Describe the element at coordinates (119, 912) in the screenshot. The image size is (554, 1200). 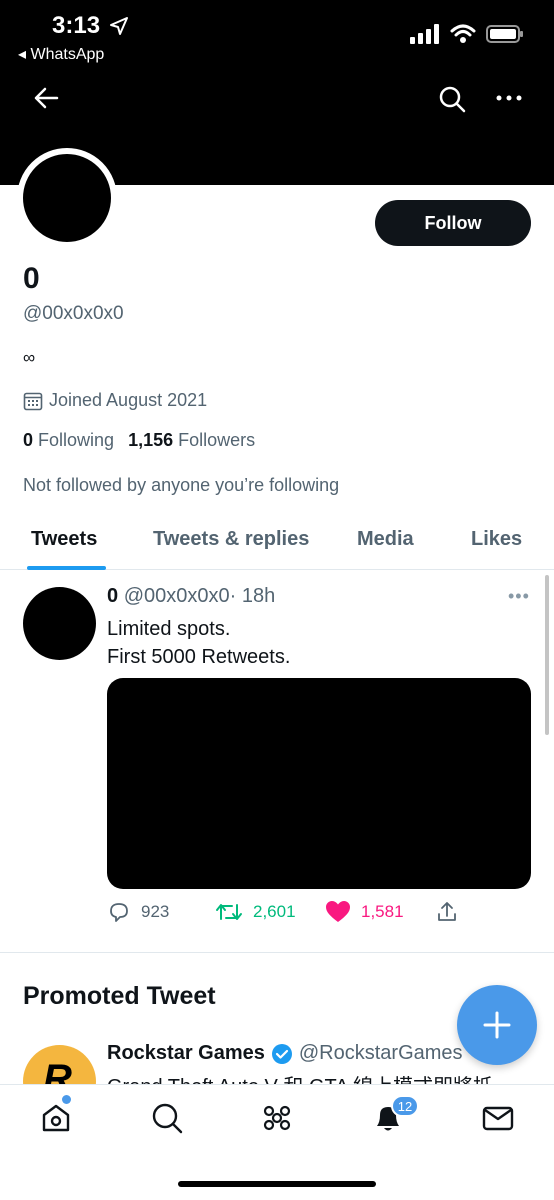
I see `reply-icon` at that location.